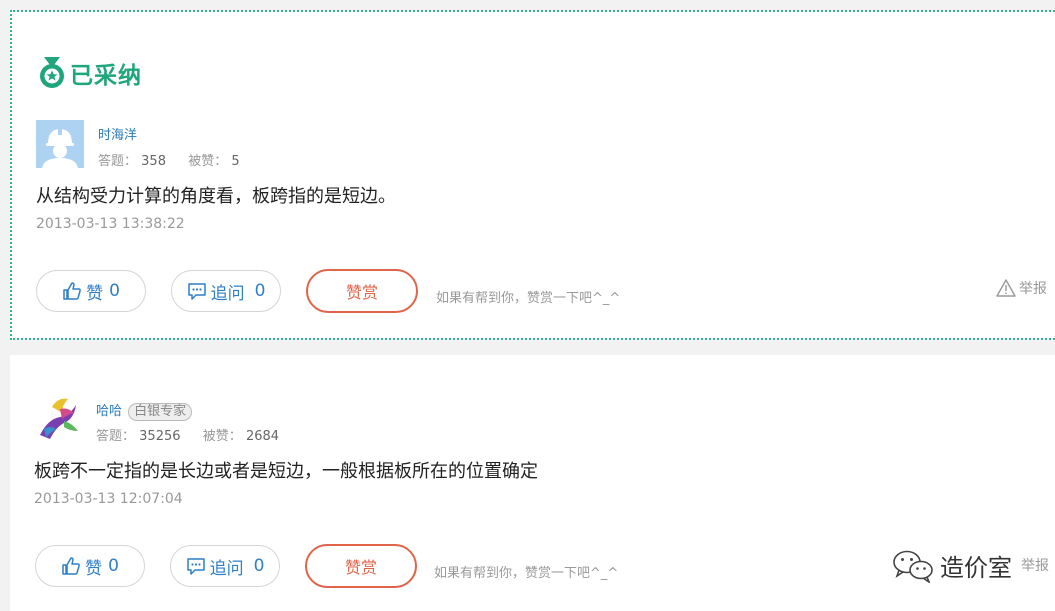 This screenshot has height=611, width=1055. Describe the element at coordinates (108, 499) in the screenshot. I see `answer-timestamp: 2013-03-13 12:07:04` at that location.